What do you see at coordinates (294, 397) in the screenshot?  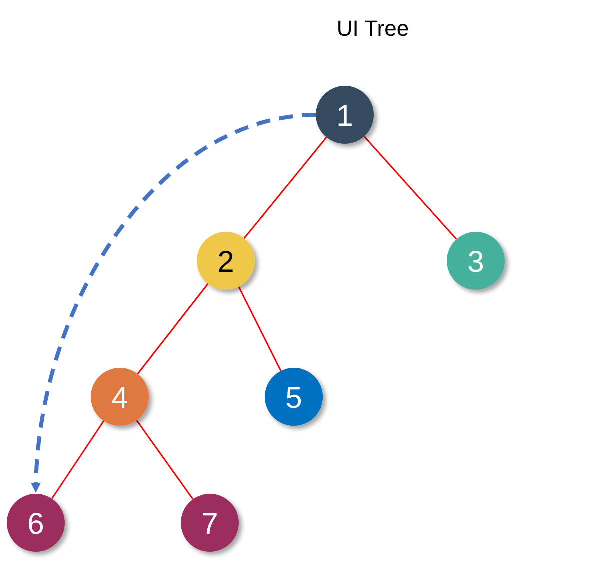 I see `tree-node: 5` at bounding box center [294, 397].